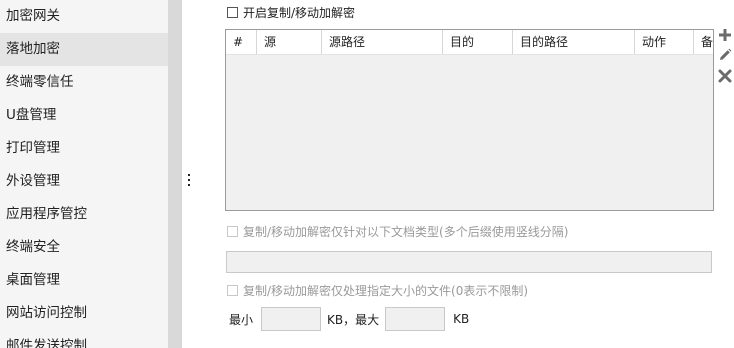  Describe the element at coordinates (289, 42) in the screenshot. I see `column-header-source: 源` at that location.